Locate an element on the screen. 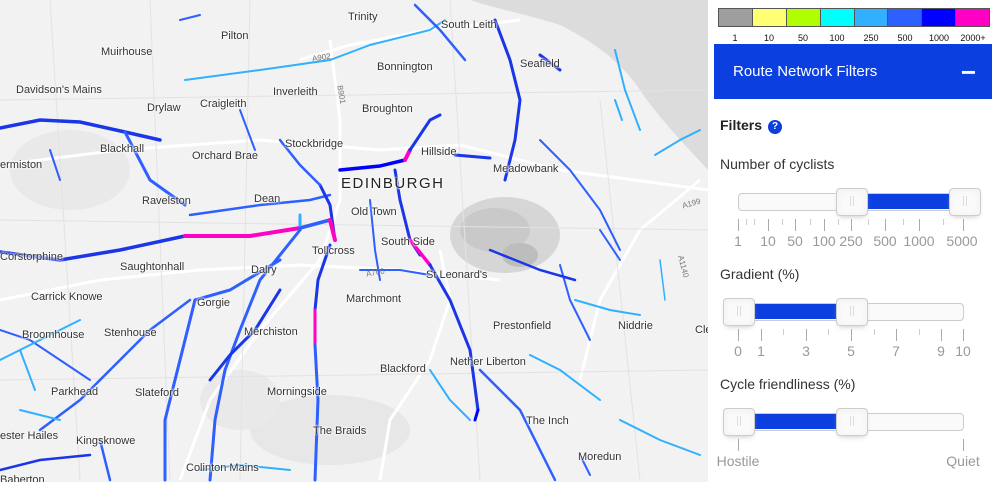  place-label: Moredun is located at coordinates (600, 457).